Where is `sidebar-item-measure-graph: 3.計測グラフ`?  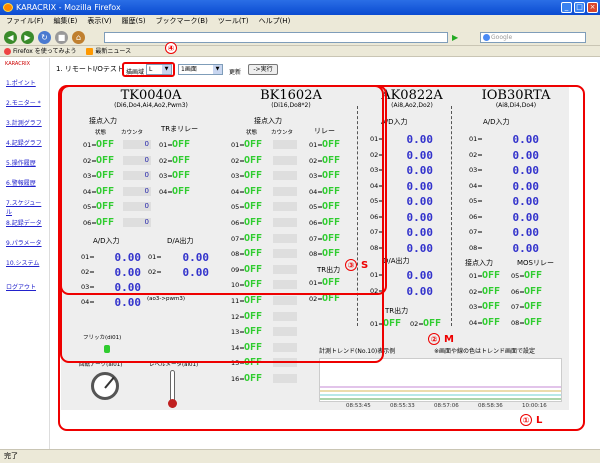 sidebar-item-measure-graph: 3.計測グラフ is located at coordinates (24, 125).